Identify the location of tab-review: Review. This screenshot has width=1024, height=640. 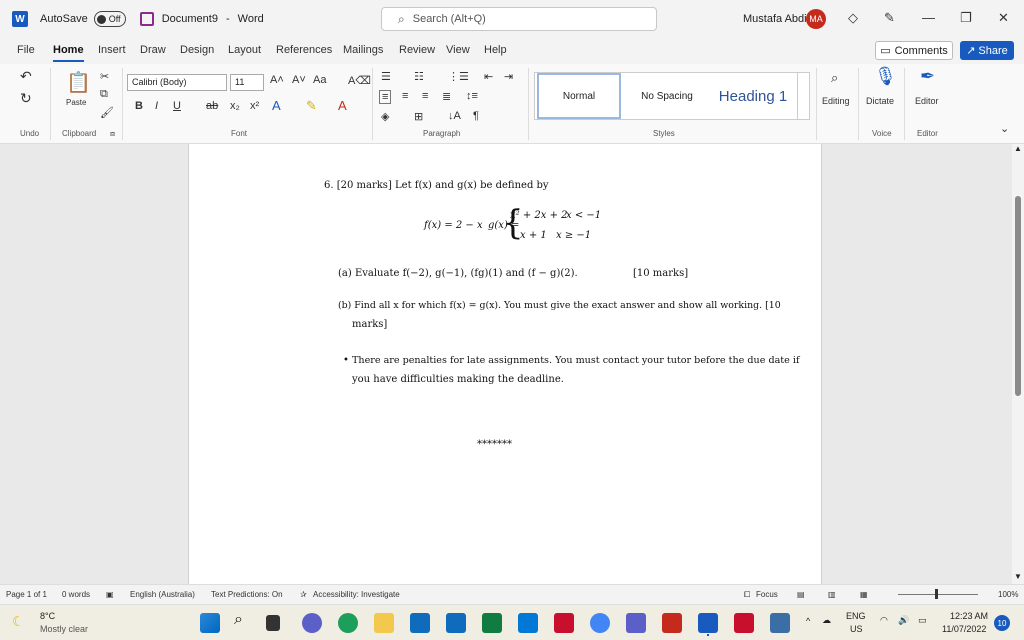
(417, 50).